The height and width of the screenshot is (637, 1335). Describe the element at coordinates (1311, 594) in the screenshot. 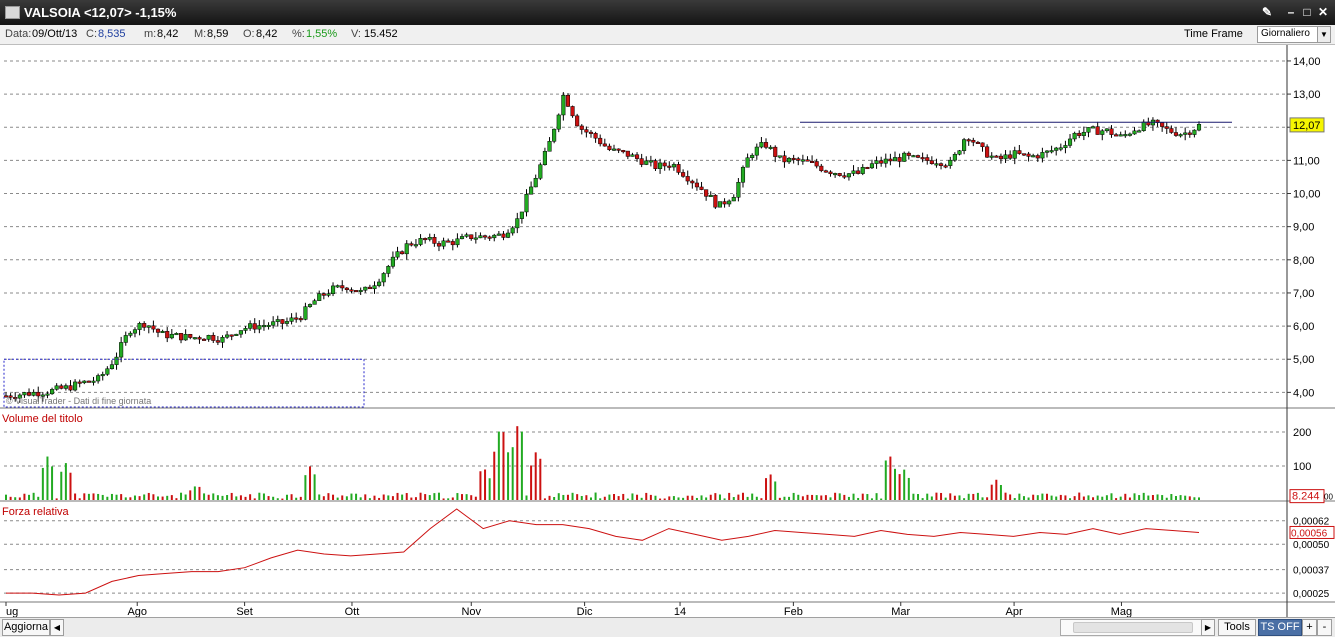

I see `rs-tick-label: 0,00025` at that location.